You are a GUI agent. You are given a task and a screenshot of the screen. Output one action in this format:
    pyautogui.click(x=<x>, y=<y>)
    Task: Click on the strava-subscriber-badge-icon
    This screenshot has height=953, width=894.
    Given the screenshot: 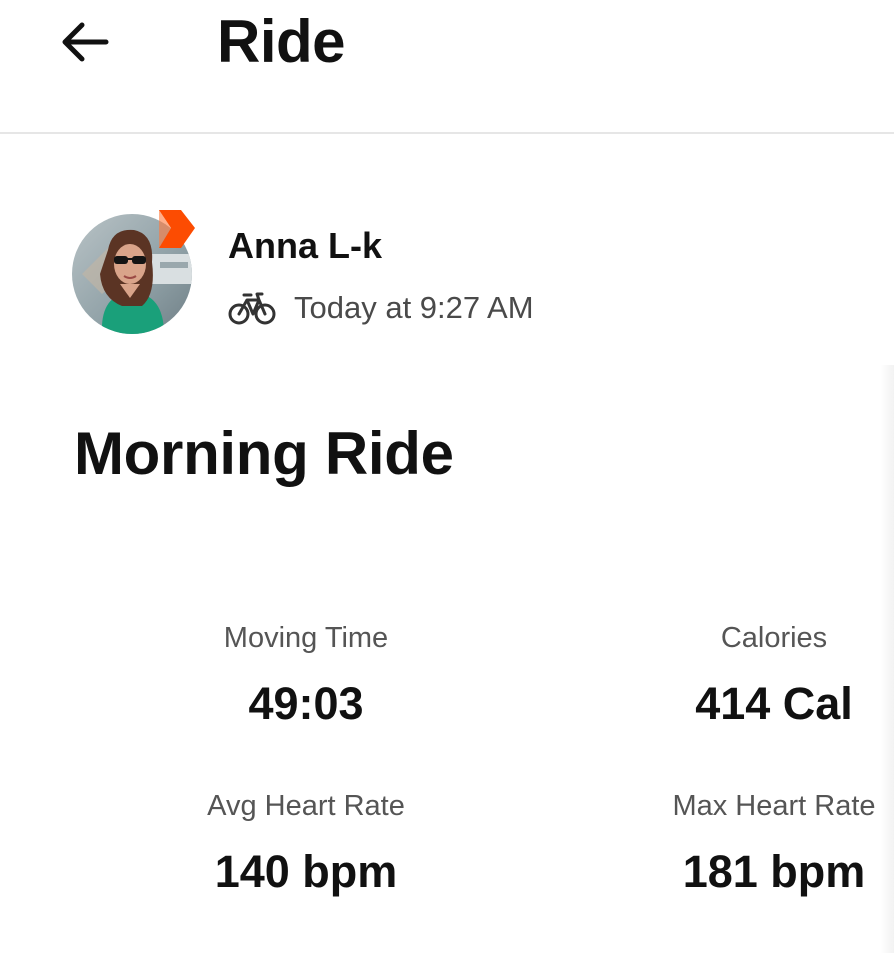 What is the action you would take?
    pyautogui.click(x=177, y=229)
    